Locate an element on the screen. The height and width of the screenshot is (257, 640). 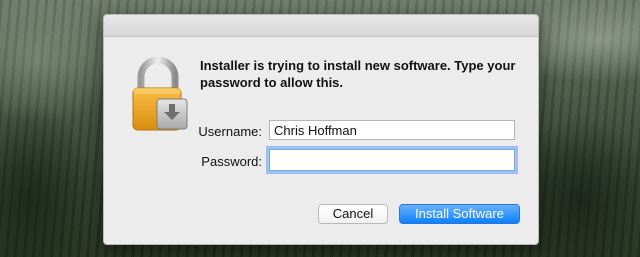
username-field is located at coordinates (392, 130).